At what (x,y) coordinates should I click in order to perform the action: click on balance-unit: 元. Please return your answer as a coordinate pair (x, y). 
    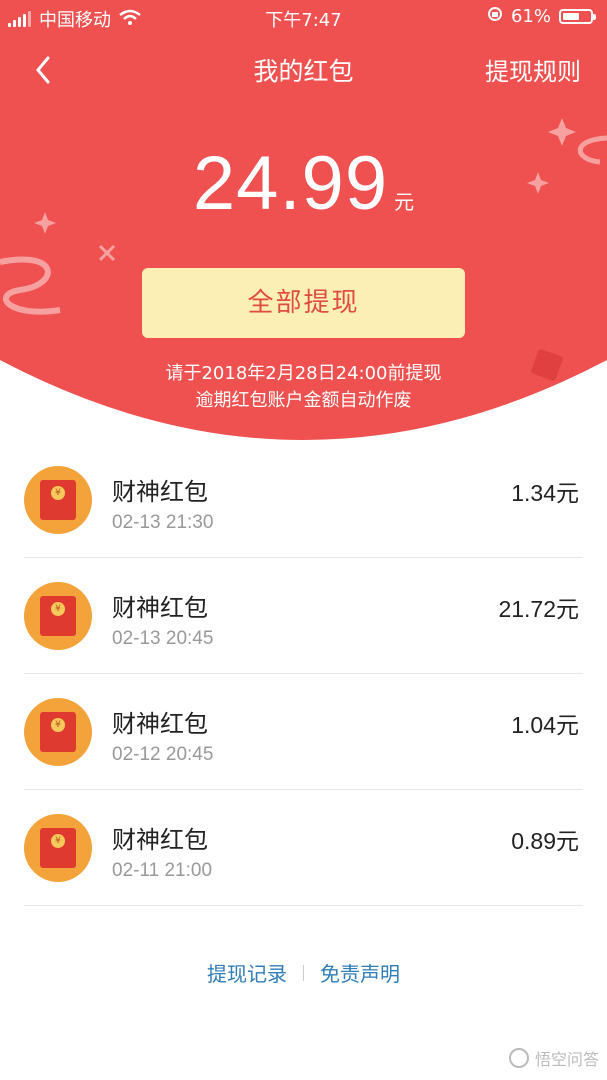
    Looking at the image, I should click on (404, 202).